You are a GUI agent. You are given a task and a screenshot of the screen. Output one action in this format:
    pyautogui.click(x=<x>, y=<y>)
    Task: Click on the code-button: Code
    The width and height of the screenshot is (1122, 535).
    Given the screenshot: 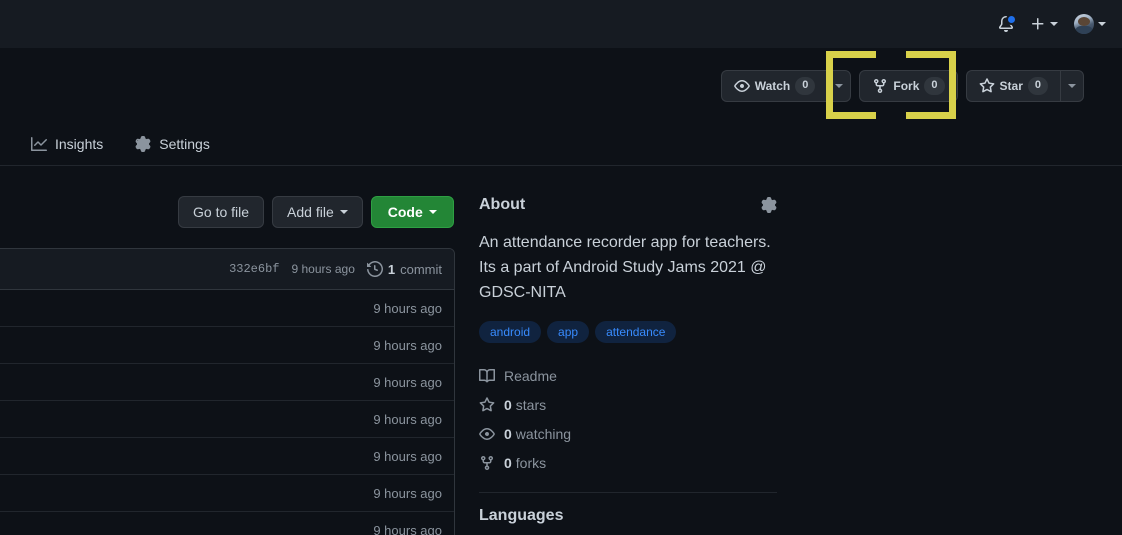 What is the action you would take?
    pyautogui.click(x=412, y=212)
    